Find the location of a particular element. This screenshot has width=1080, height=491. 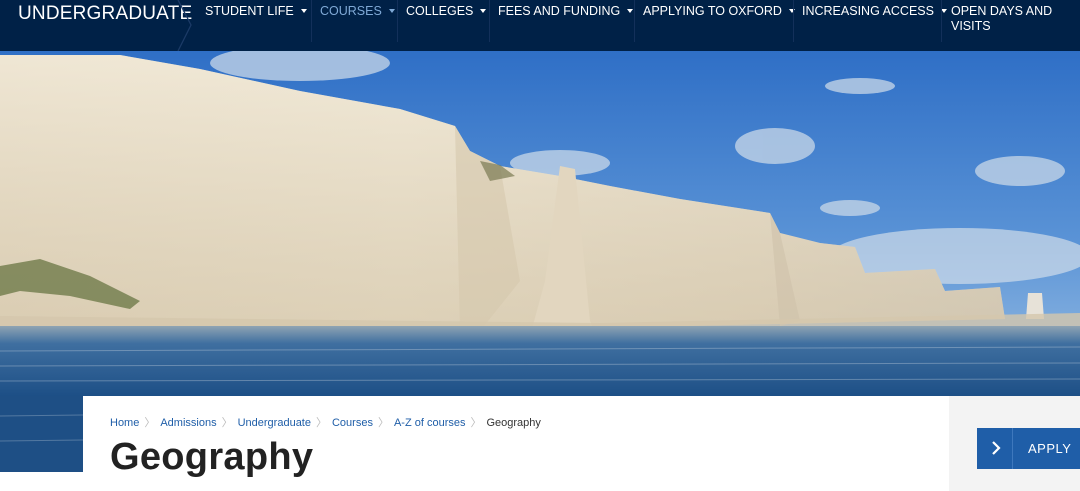

nav-label: COLLEGES is located at coordinates (440, 11).